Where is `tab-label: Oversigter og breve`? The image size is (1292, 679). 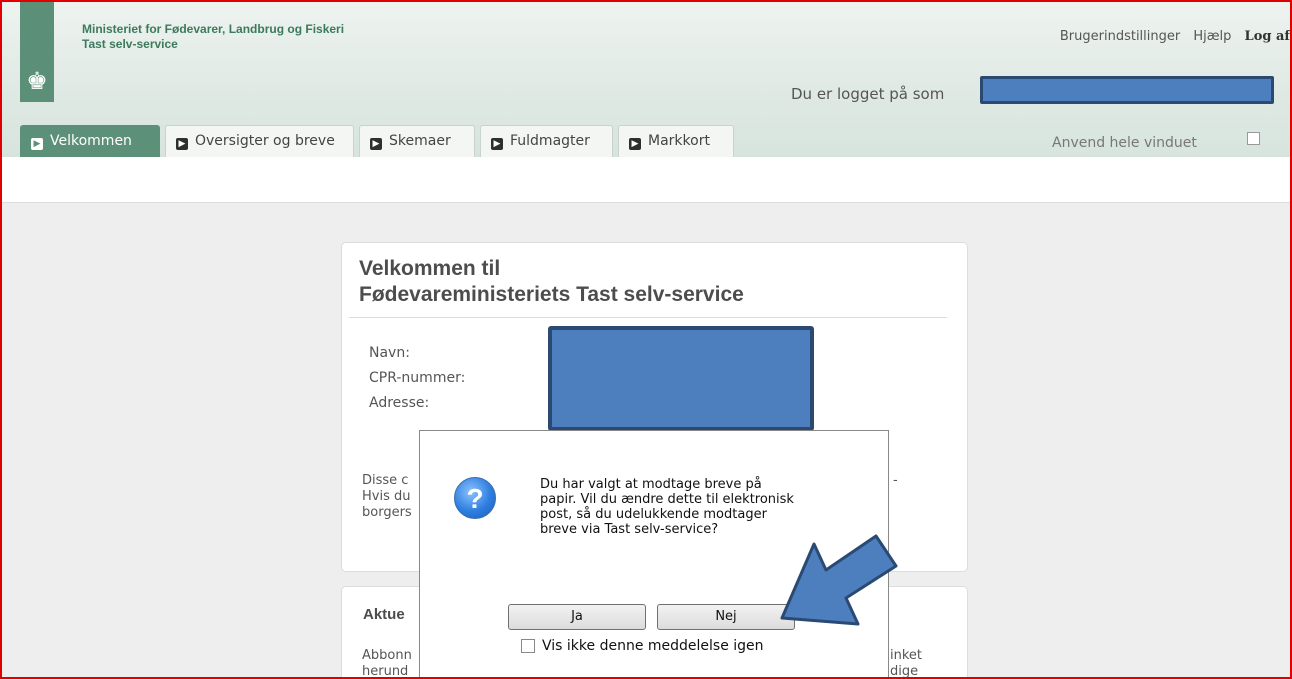
tab-label: Oversigter og breve is located at coordinates (265, 141).